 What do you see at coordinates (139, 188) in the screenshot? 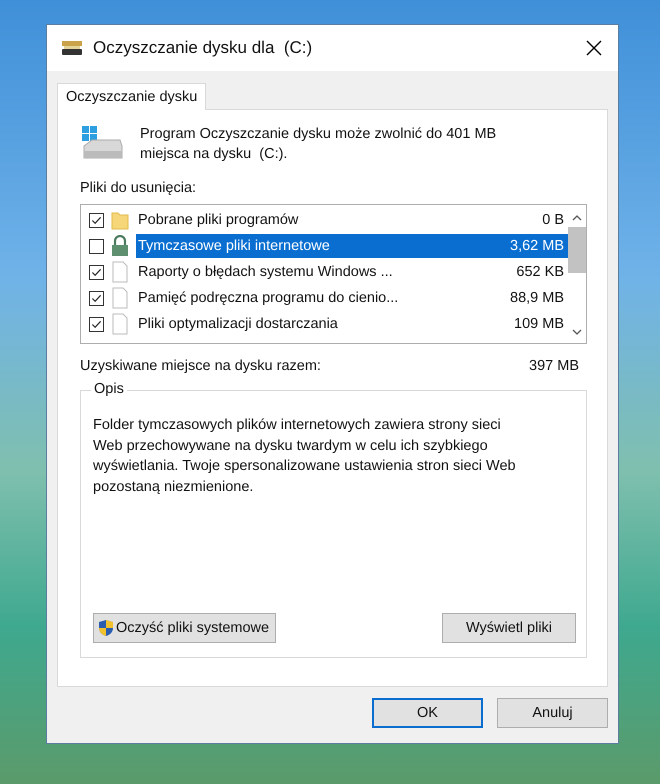
I see `files-label: Pliki do usunięcia:` at bounding box center [139, 188].